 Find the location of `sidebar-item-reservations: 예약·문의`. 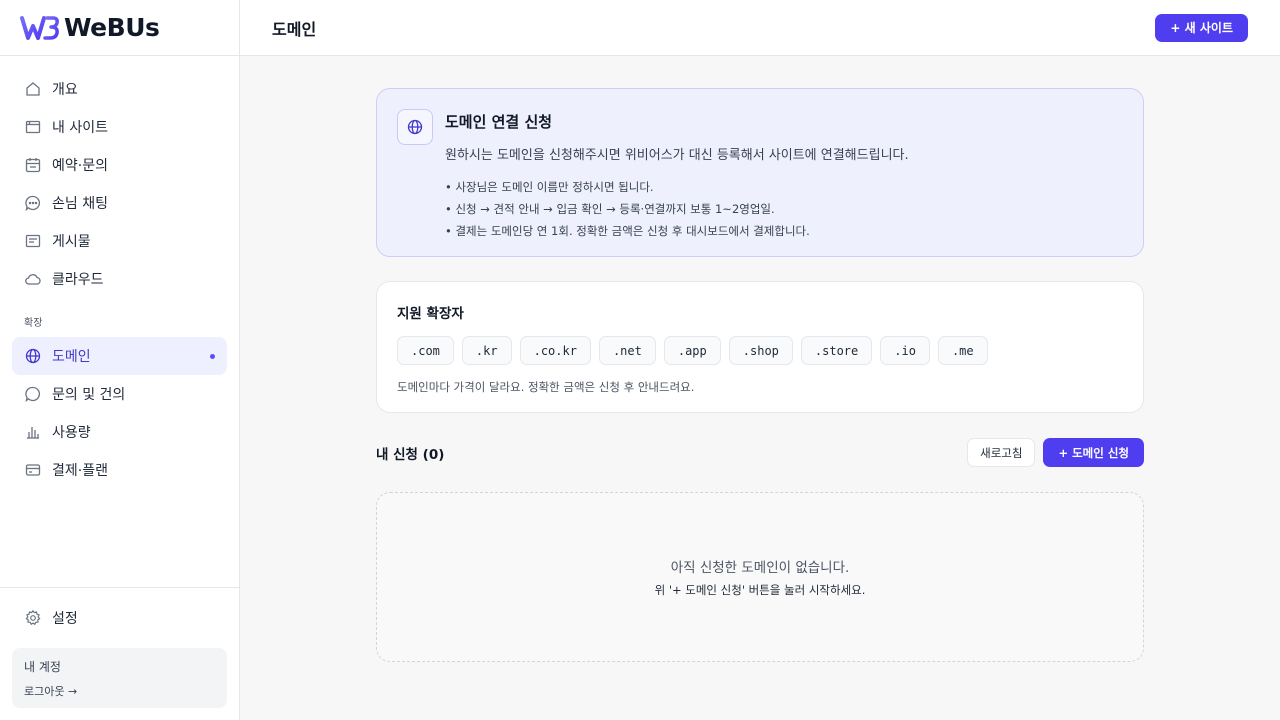

sidebar-item-reservations: 예약·문의 is located at coordinates (119, 165).